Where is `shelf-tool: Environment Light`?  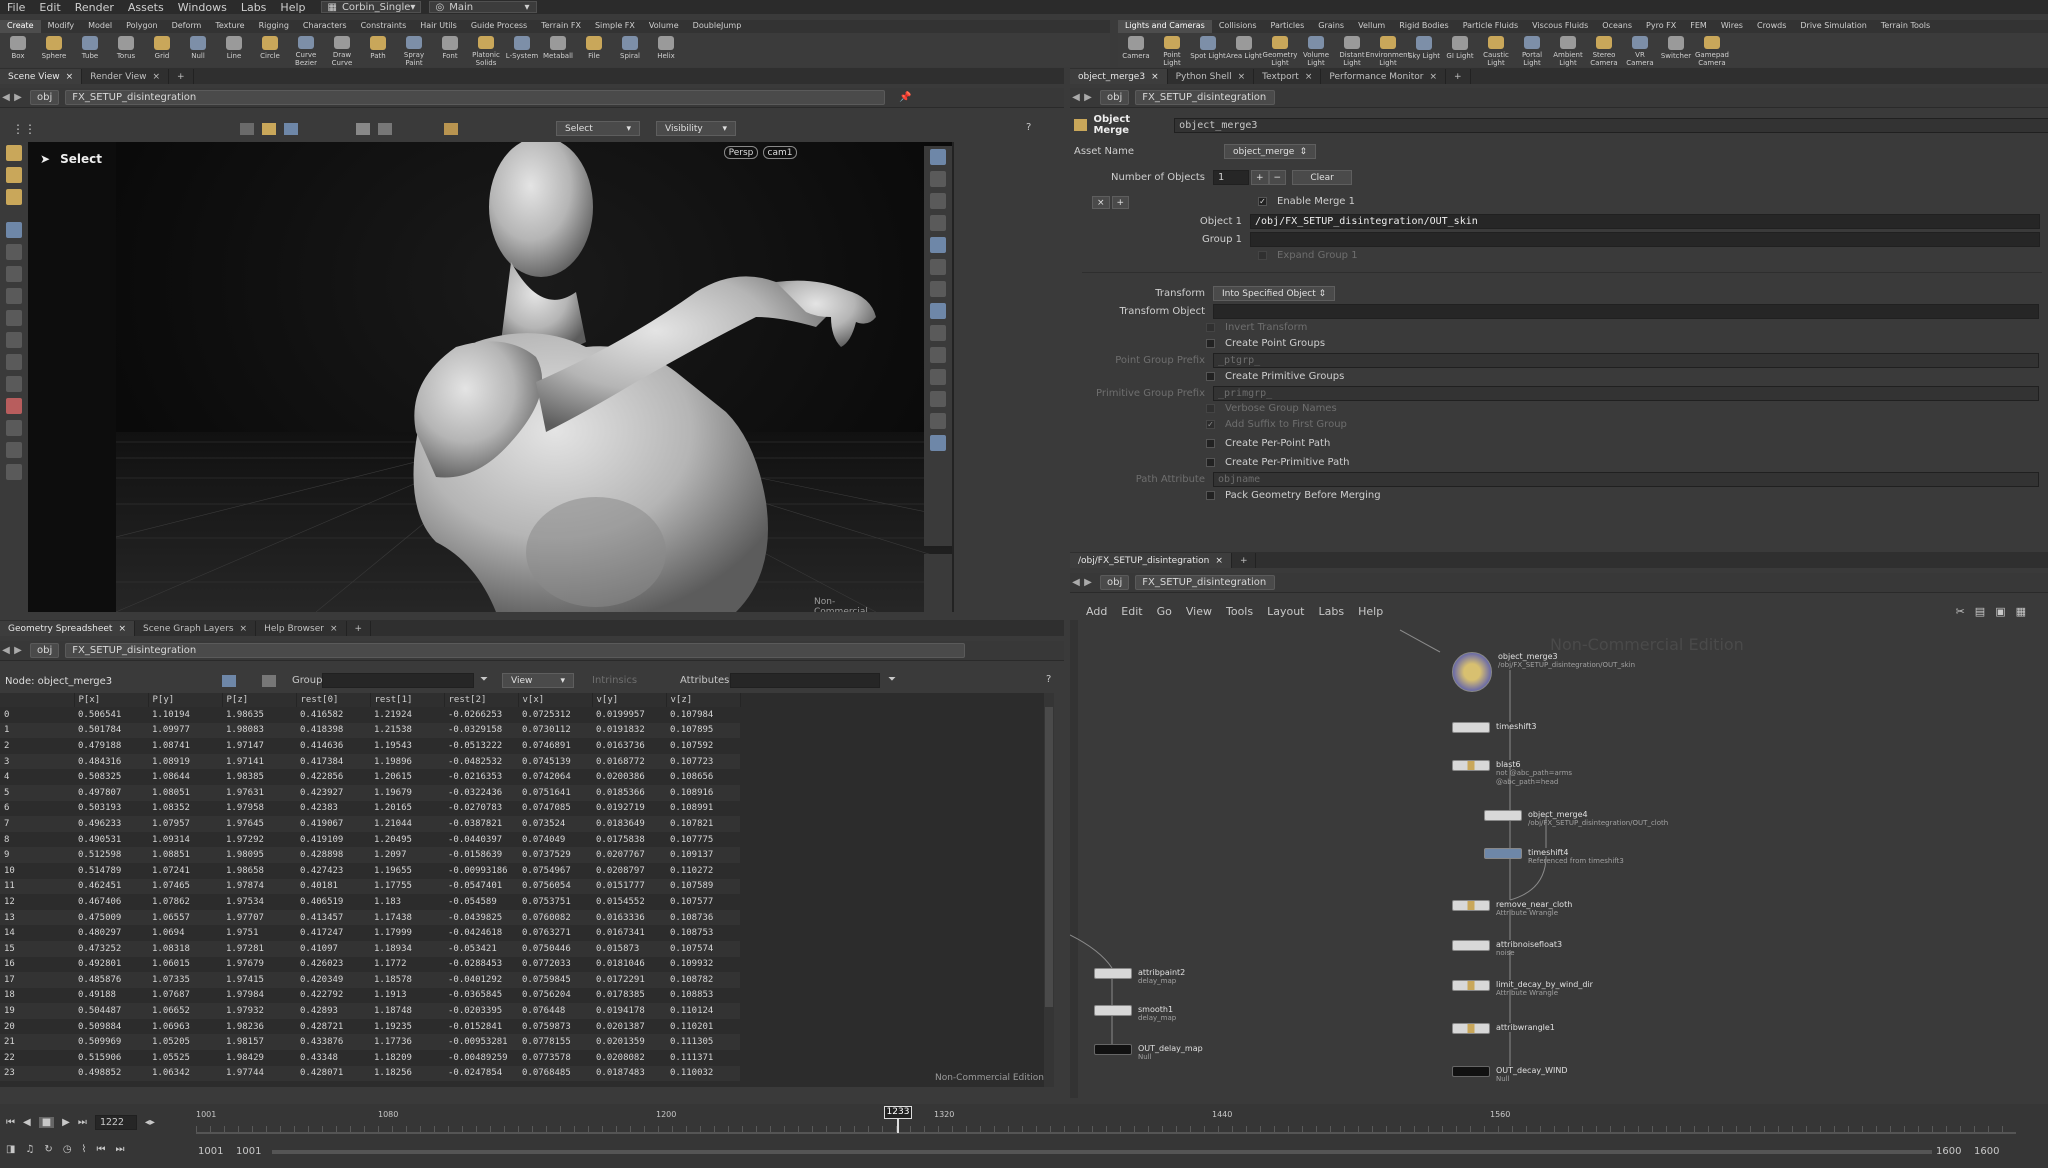 shelf-tool: Environment Light is located at coordinates (1388, 50).